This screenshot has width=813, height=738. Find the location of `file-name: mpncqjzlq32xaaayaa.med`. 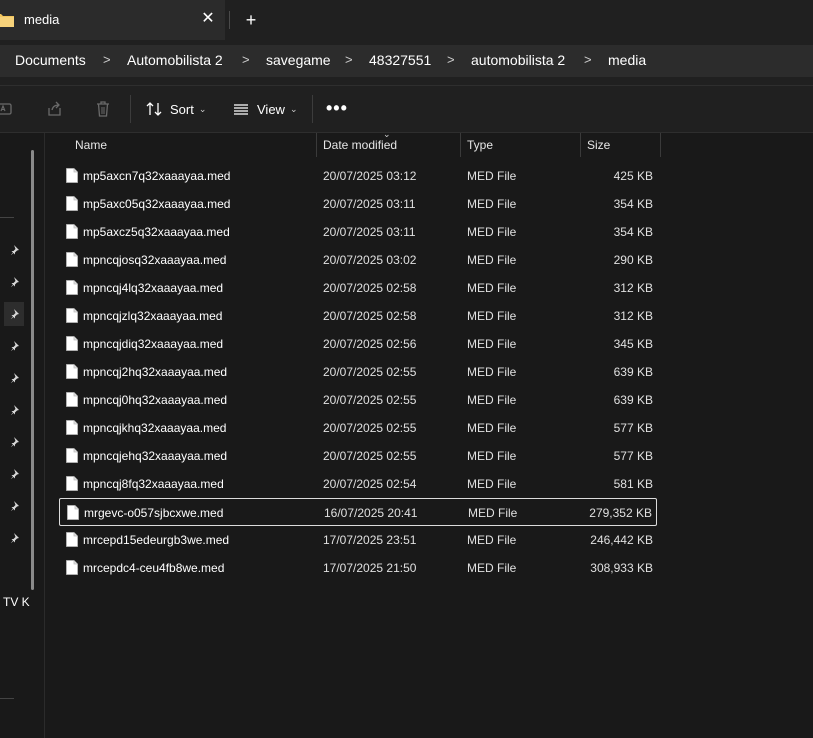

file-name: mpncqjzlq32xaaayaa.med is located at coordinates (153, 316).